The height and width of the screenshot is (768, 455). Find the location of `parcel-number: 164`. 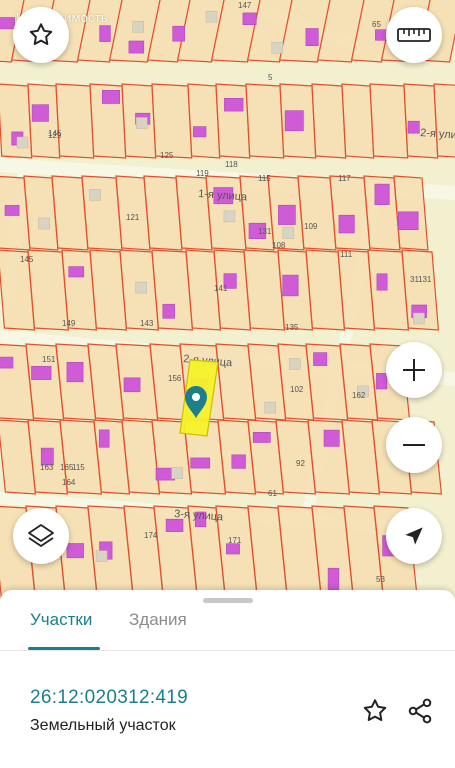

parcel-number: 164 is located at coordinates (69, 482).